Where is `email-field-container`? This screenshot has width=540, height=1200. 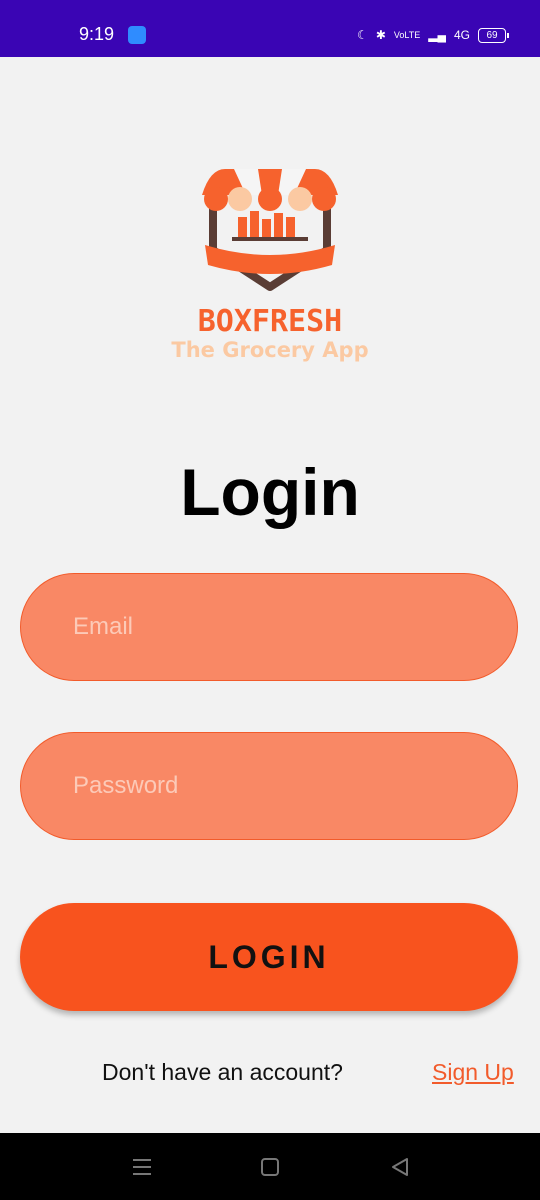
email-field-container is located at coordinates (269, 627).